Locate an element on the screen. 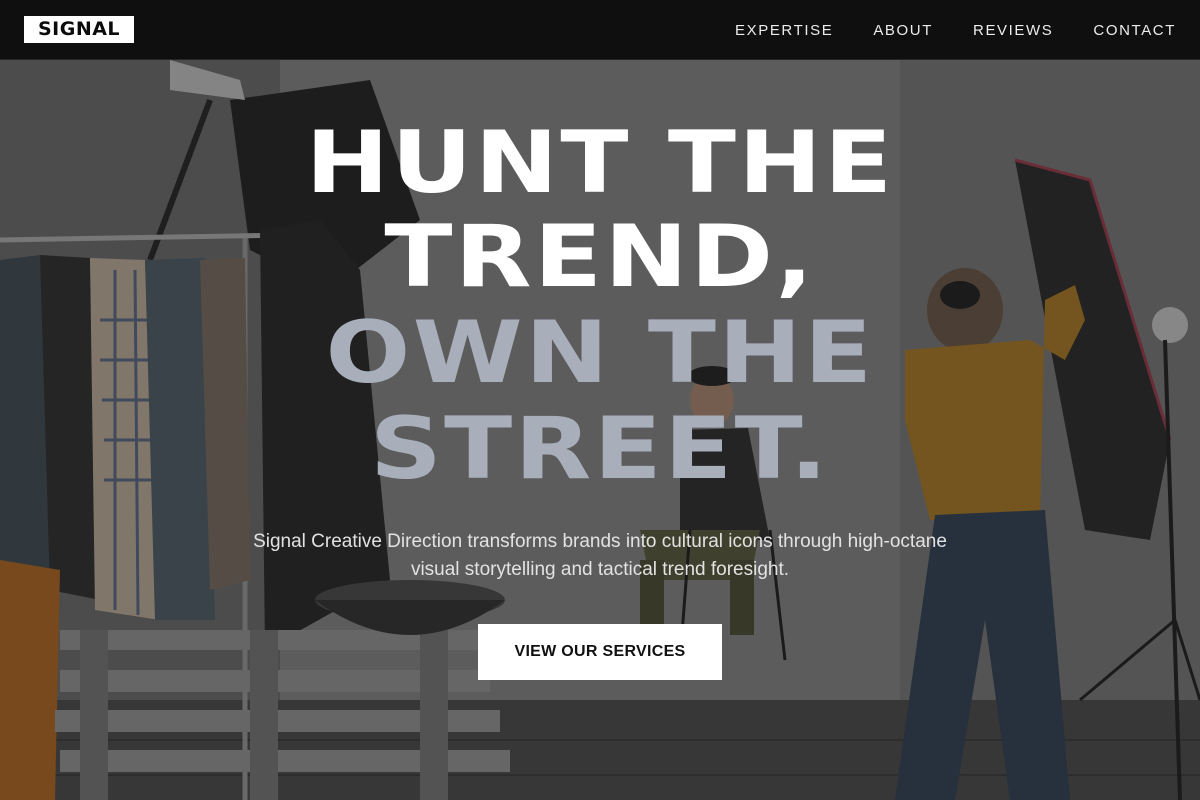 The width and height of the screenshot is (1200, 800). nav-link-contact: CONTACT is located at coordinates (1134, 30).